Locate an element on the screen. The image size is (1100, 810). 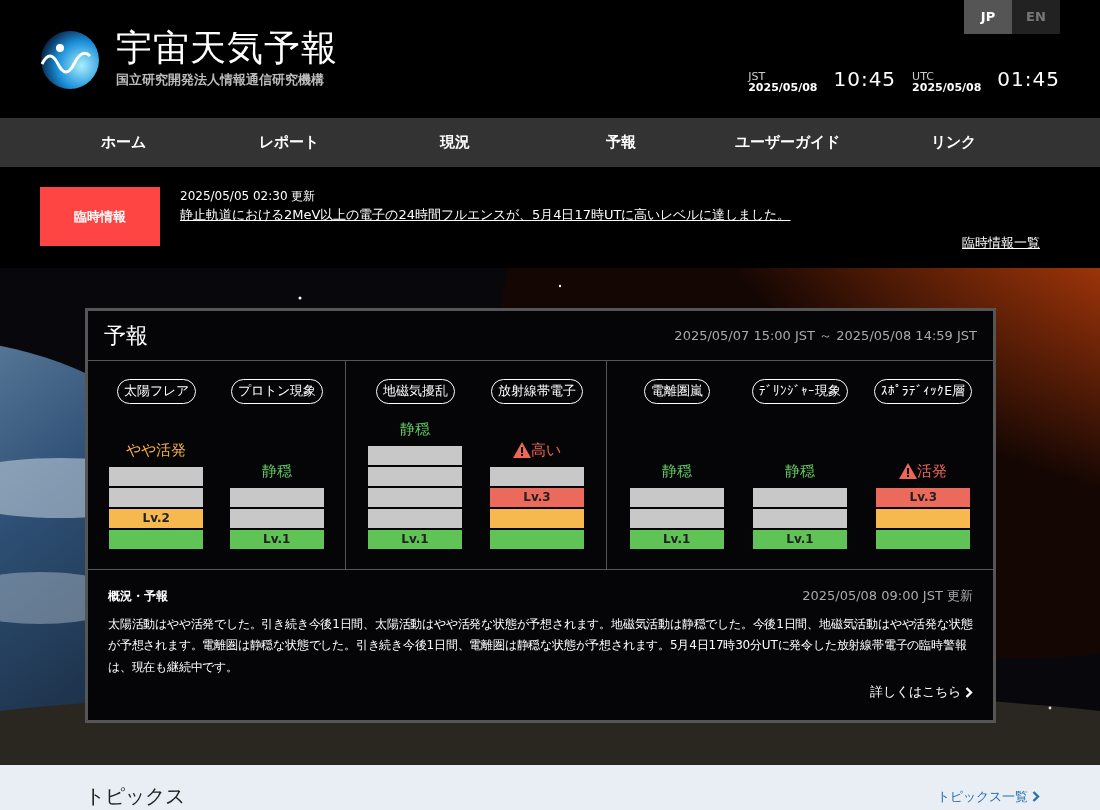
alert-list-link: 臨時情報一覧 is located at coordinates (1001, 242).